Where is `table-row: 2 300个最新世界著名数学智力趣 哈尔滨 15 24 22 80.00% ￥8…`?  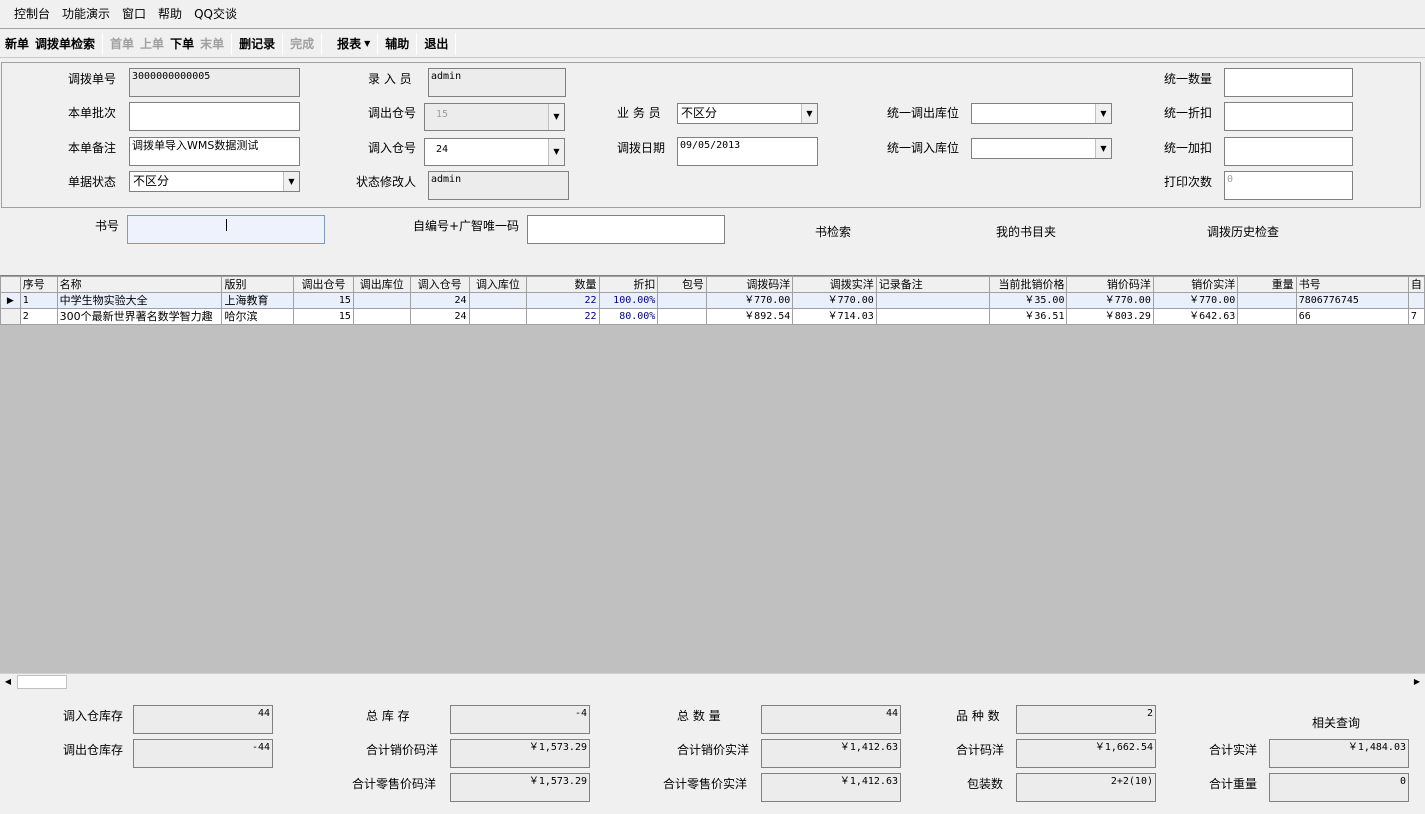
table-row: 2 300个最新世界著名数学智力趣 哈尔滨 15 24 22 80.00% ￥8… is located at coordinates (712, 316).